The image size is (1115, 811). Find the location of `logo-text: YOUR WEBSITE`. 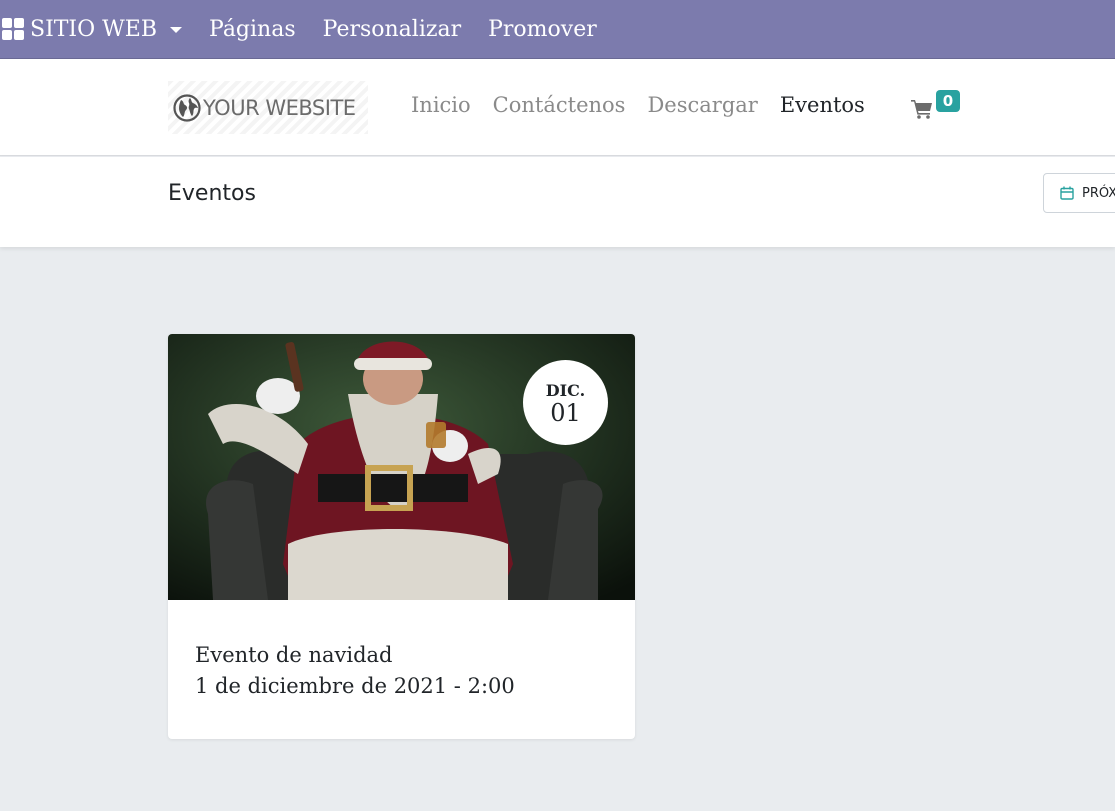

logo-text: YOUR WEBSITE is located at coordinates (279, 107).